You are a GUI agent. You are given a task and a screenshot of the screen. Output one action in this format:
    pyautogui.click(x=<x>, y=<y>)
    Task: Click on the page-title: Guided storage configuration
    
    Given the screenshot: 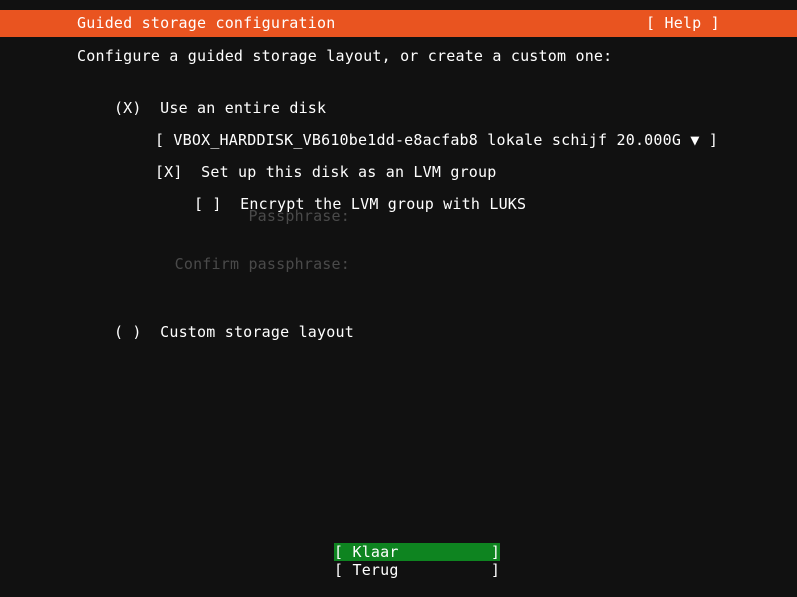 What is the action you would take?
    pyautogui.click(x=206, y=23)
    